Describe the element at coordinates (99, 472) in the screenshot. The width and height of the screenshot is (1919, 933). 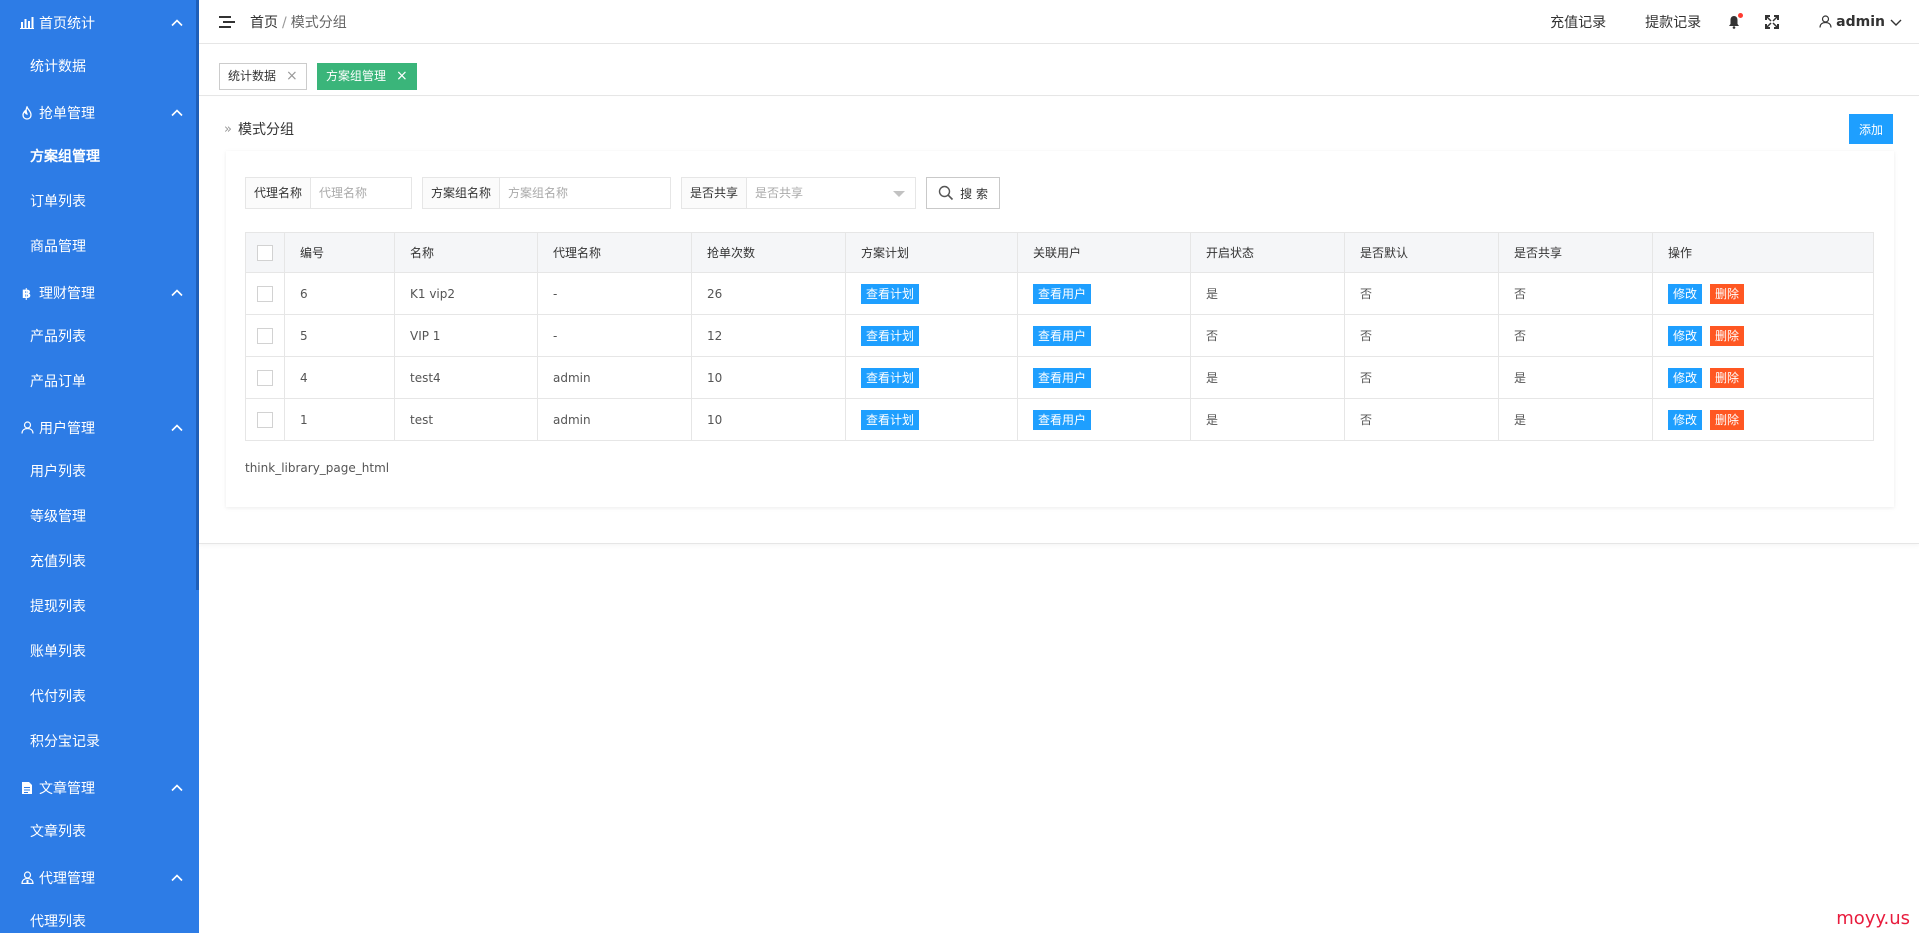
I see `sidebar-item-3-0: 用户列表` at that location.